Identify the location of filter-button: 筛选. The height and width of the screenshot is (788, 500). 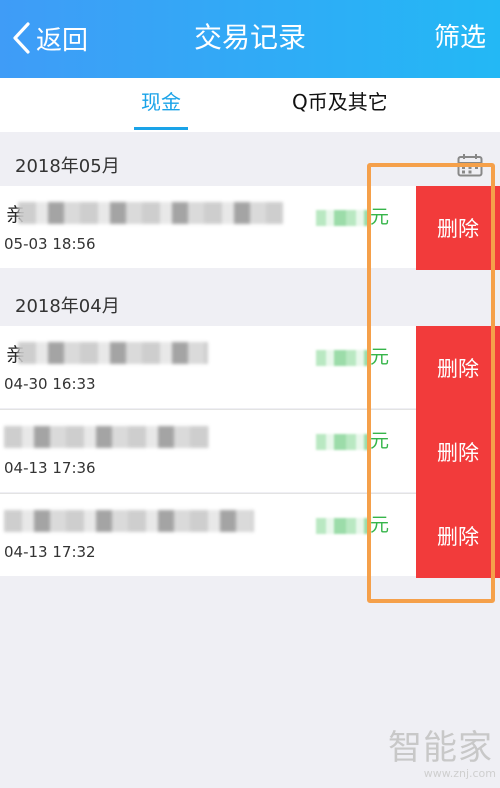
(460, 38).